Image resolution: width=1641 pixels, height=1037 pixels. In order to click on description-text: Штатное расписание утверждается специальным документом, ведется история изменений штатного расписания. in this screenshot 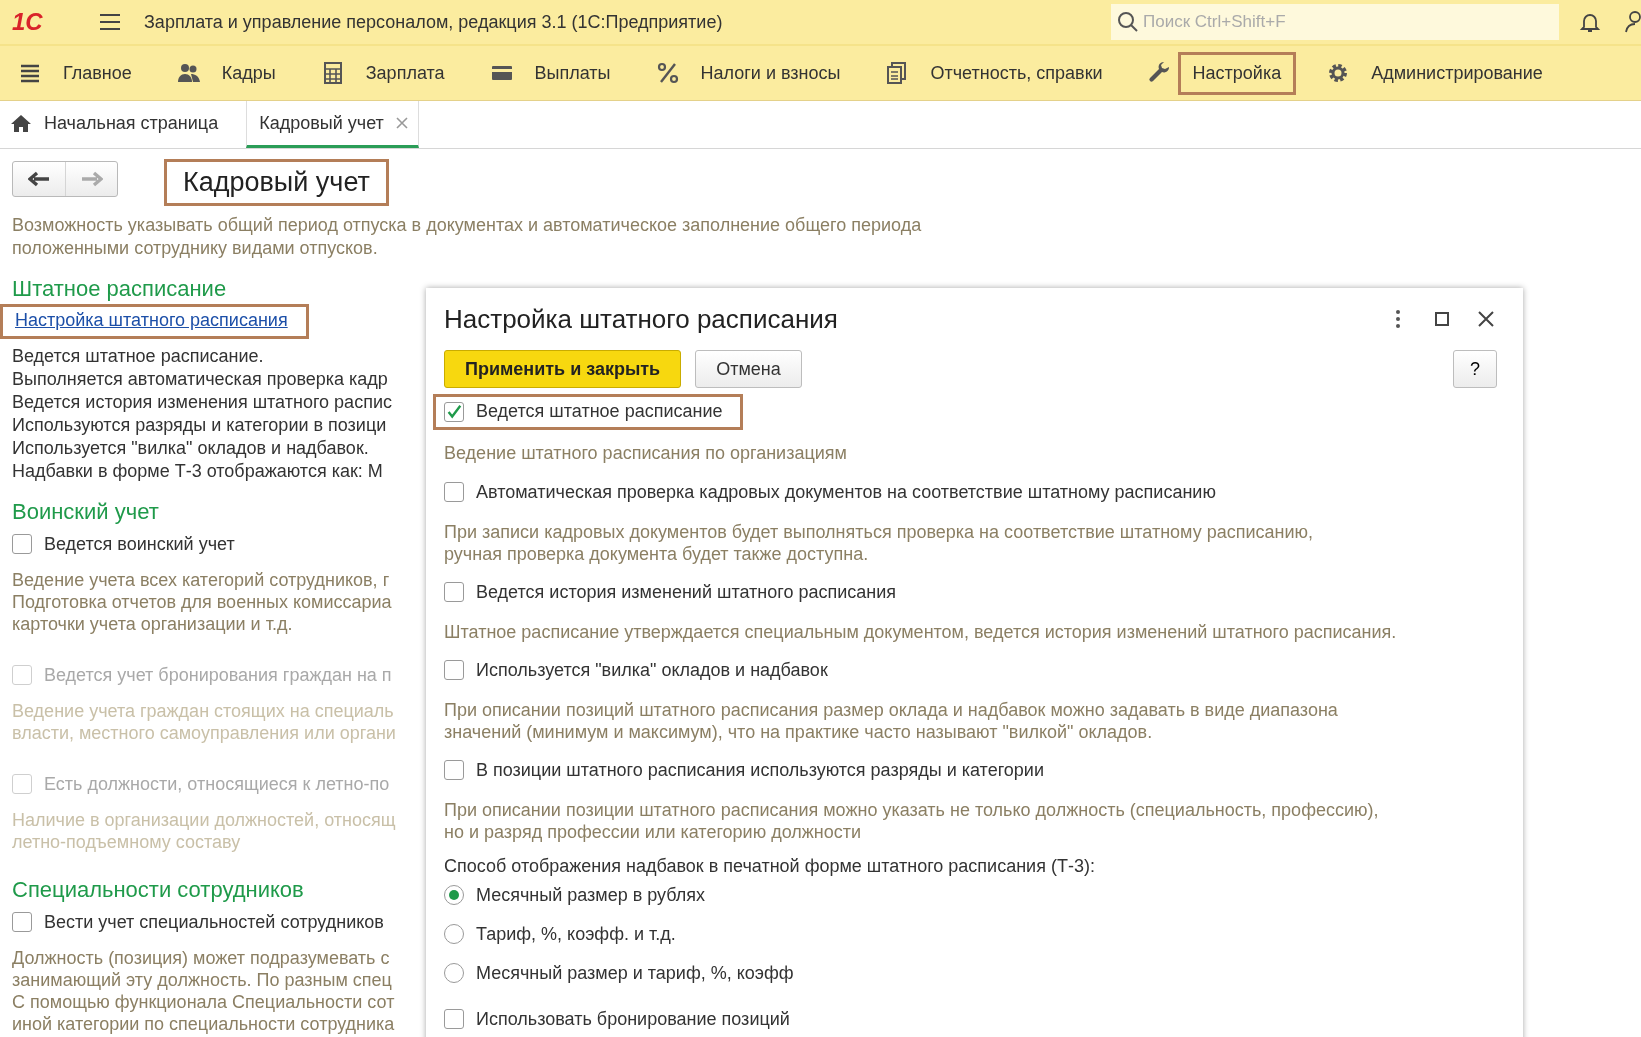, I will do `click(921, 632)`.